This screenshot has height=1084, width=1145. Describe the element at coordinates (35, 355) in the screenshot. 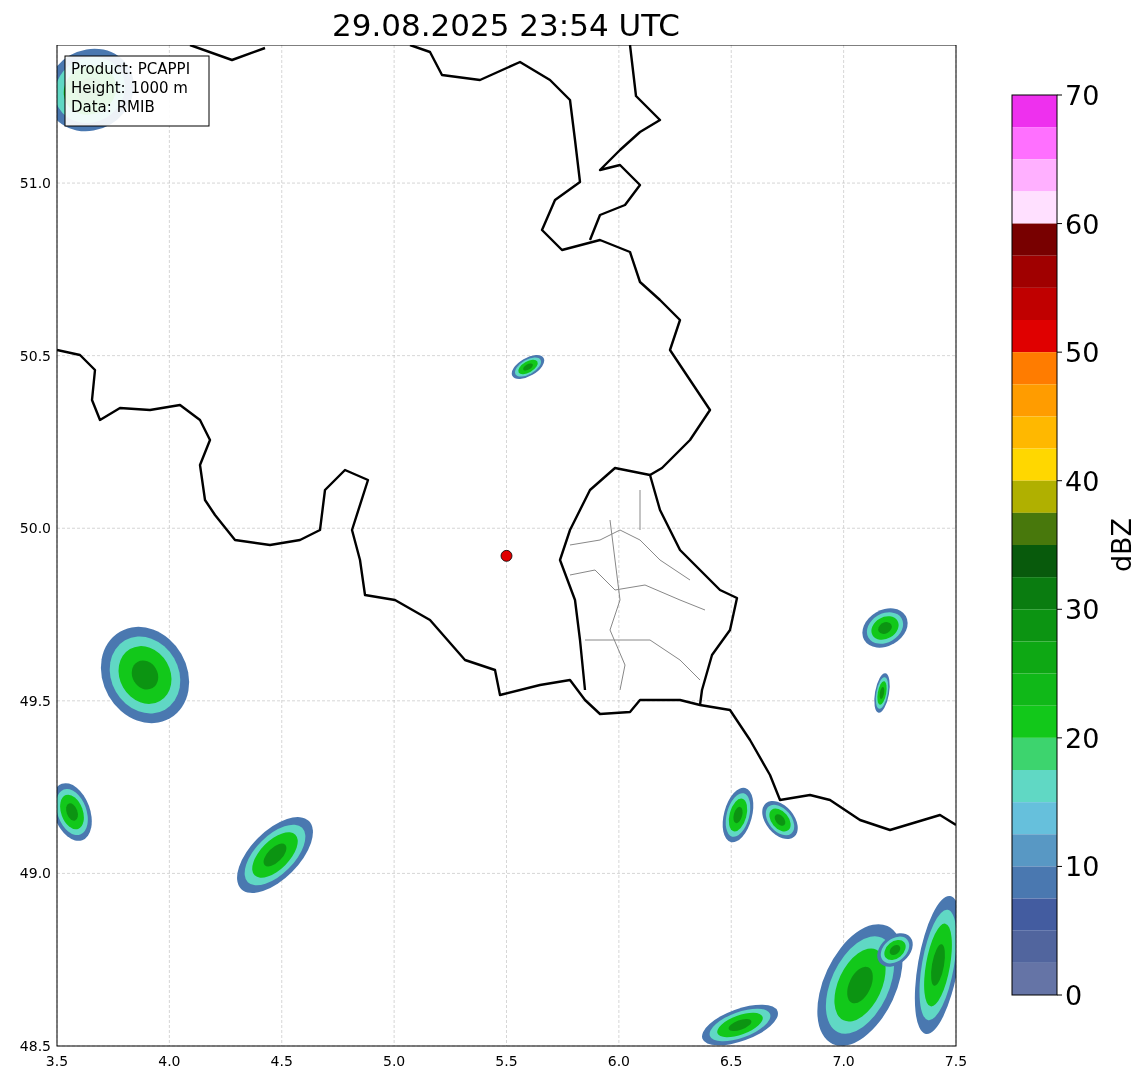

I see `y-tick-label: 50.5` at that location.